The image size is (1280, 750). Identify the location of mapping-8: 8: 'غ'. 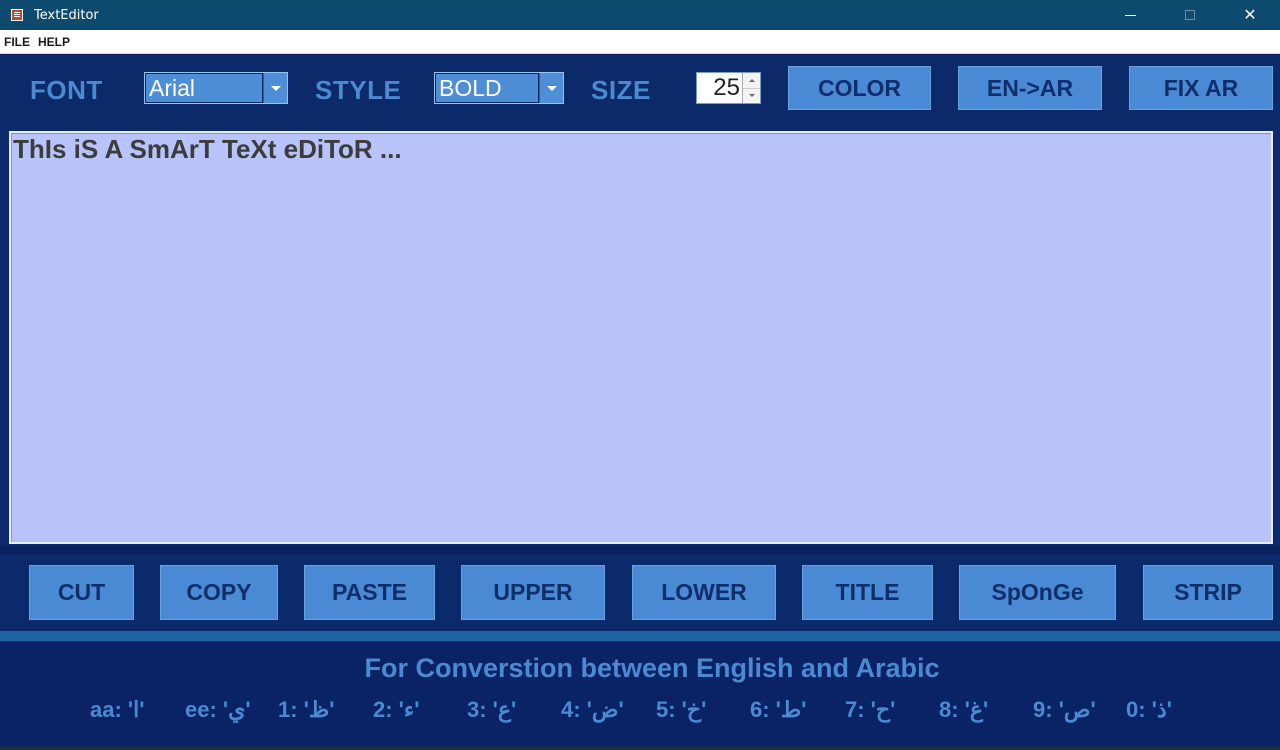
(964, 709).